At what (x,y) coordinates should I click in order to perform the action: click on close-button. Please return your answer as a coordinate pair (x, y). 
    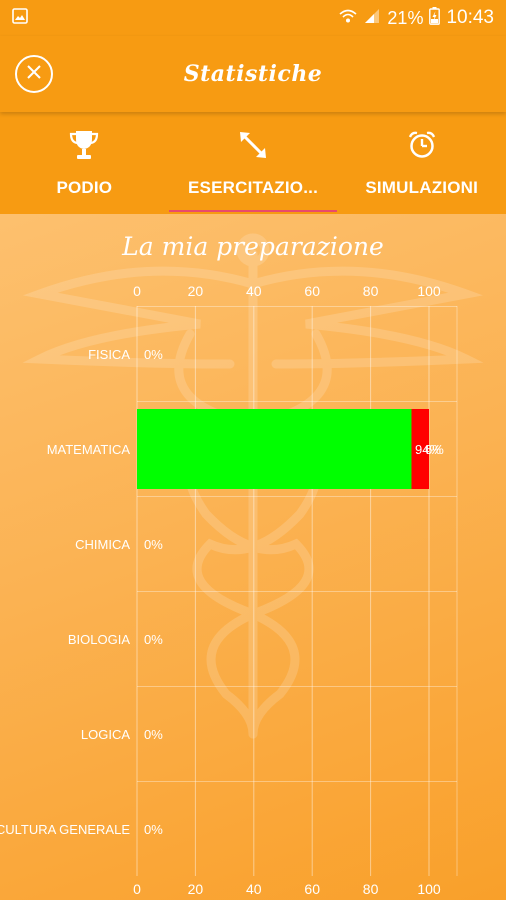
    Looking at the image, I should click on (34, 74).